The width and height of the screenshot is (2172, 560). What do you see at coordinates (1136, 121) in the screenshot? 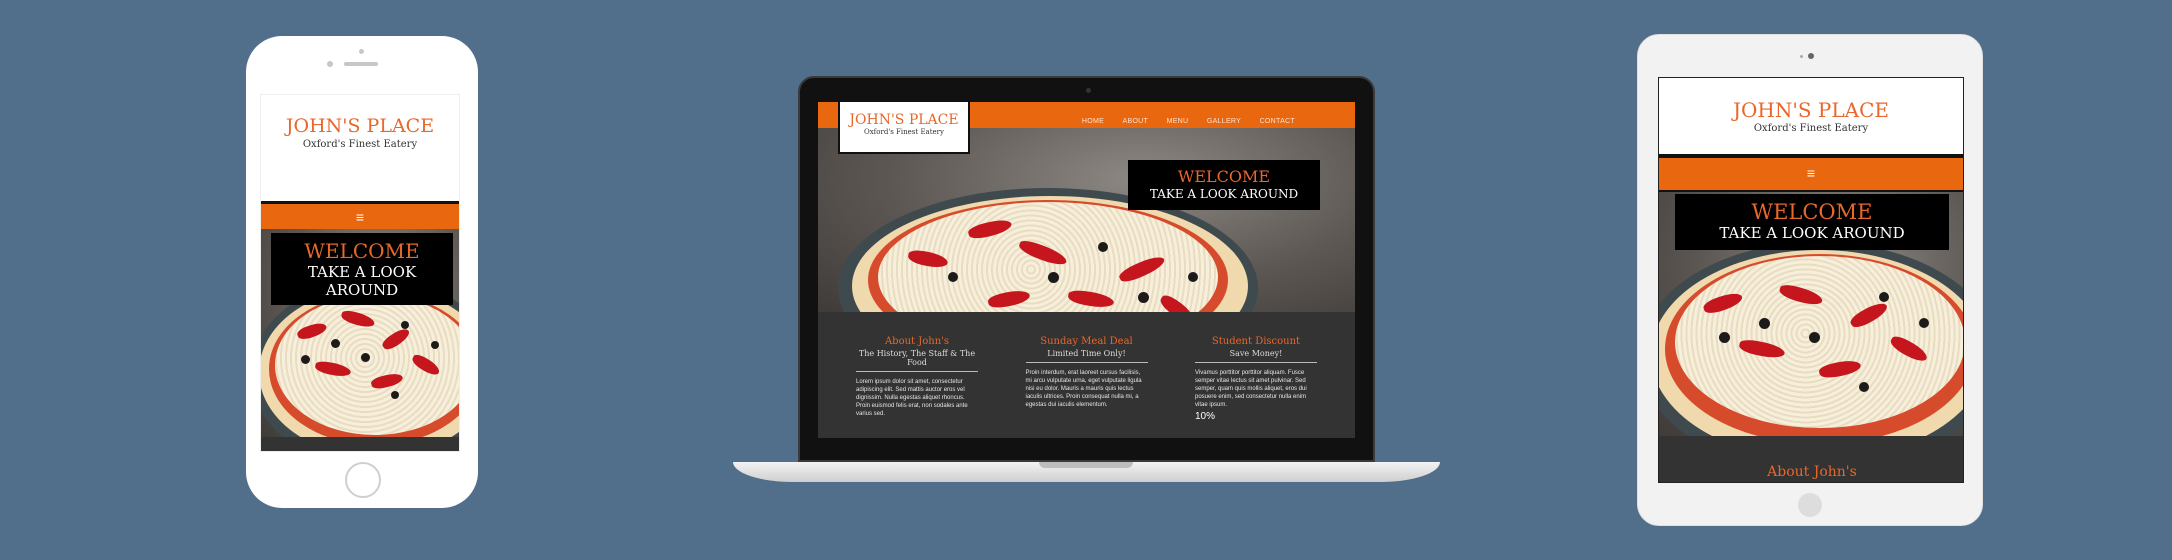
I see `nav-about: ABOUT` at bounding box center [1136, 121].